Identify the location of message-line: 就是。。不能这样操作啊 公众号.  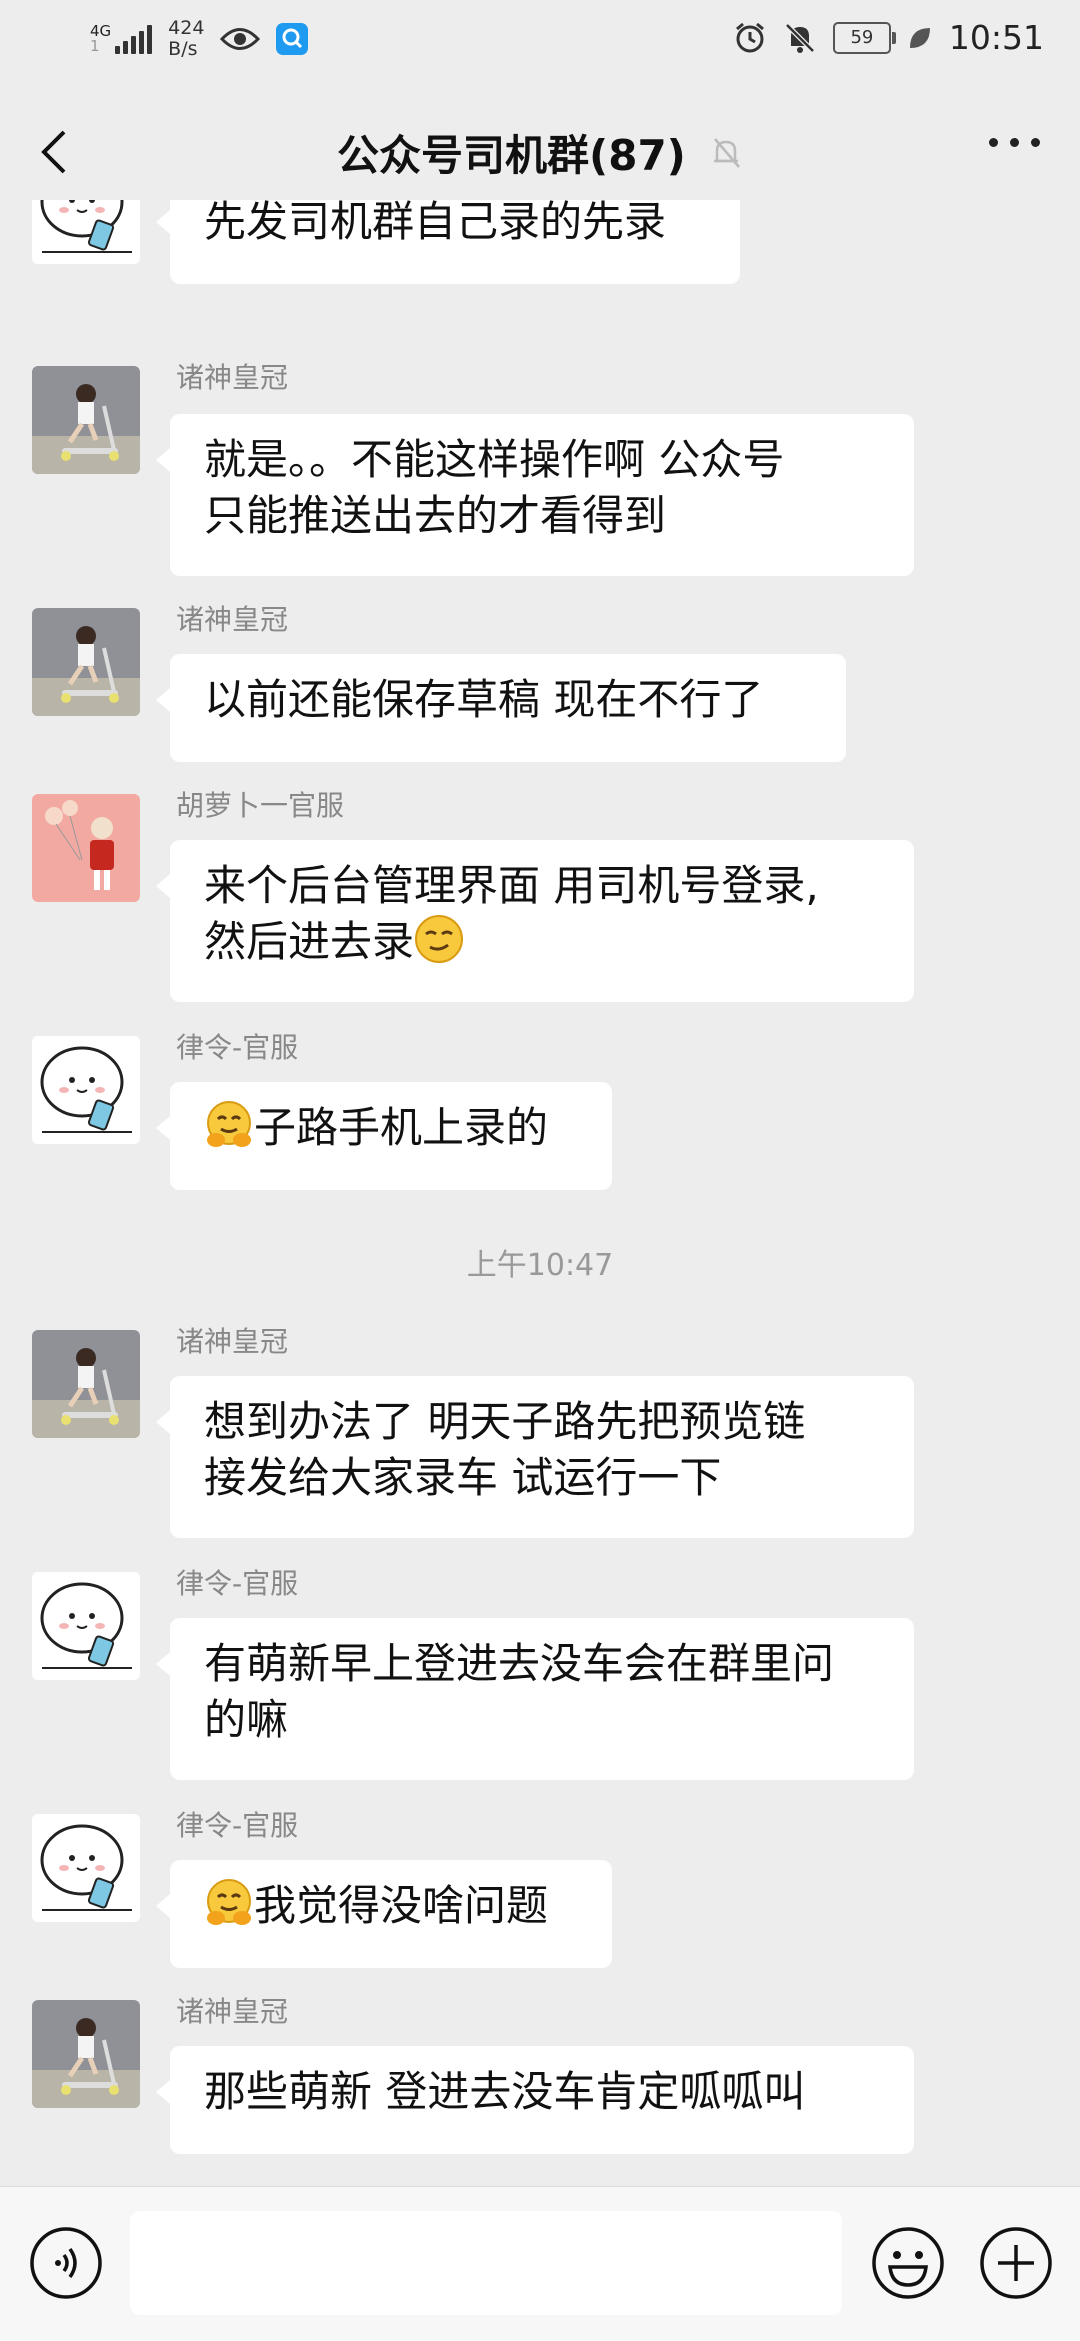
(494, 459).